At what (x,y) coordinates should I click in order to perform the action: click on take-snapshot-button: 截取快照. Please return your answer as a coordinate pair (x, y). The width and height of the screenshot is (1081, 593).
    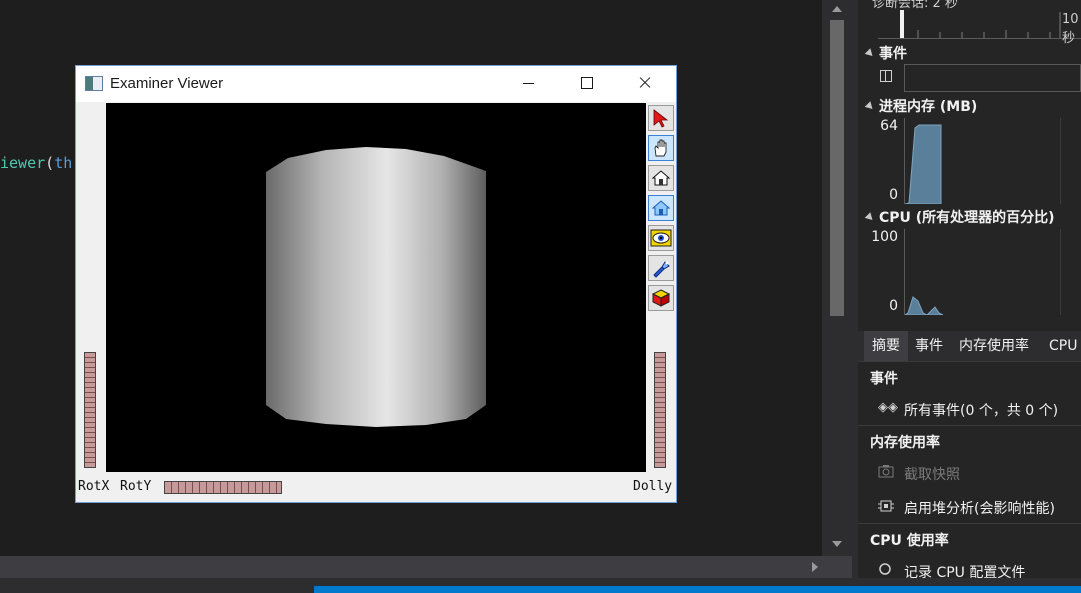
    Looking at the image, I should click on (932, 474).